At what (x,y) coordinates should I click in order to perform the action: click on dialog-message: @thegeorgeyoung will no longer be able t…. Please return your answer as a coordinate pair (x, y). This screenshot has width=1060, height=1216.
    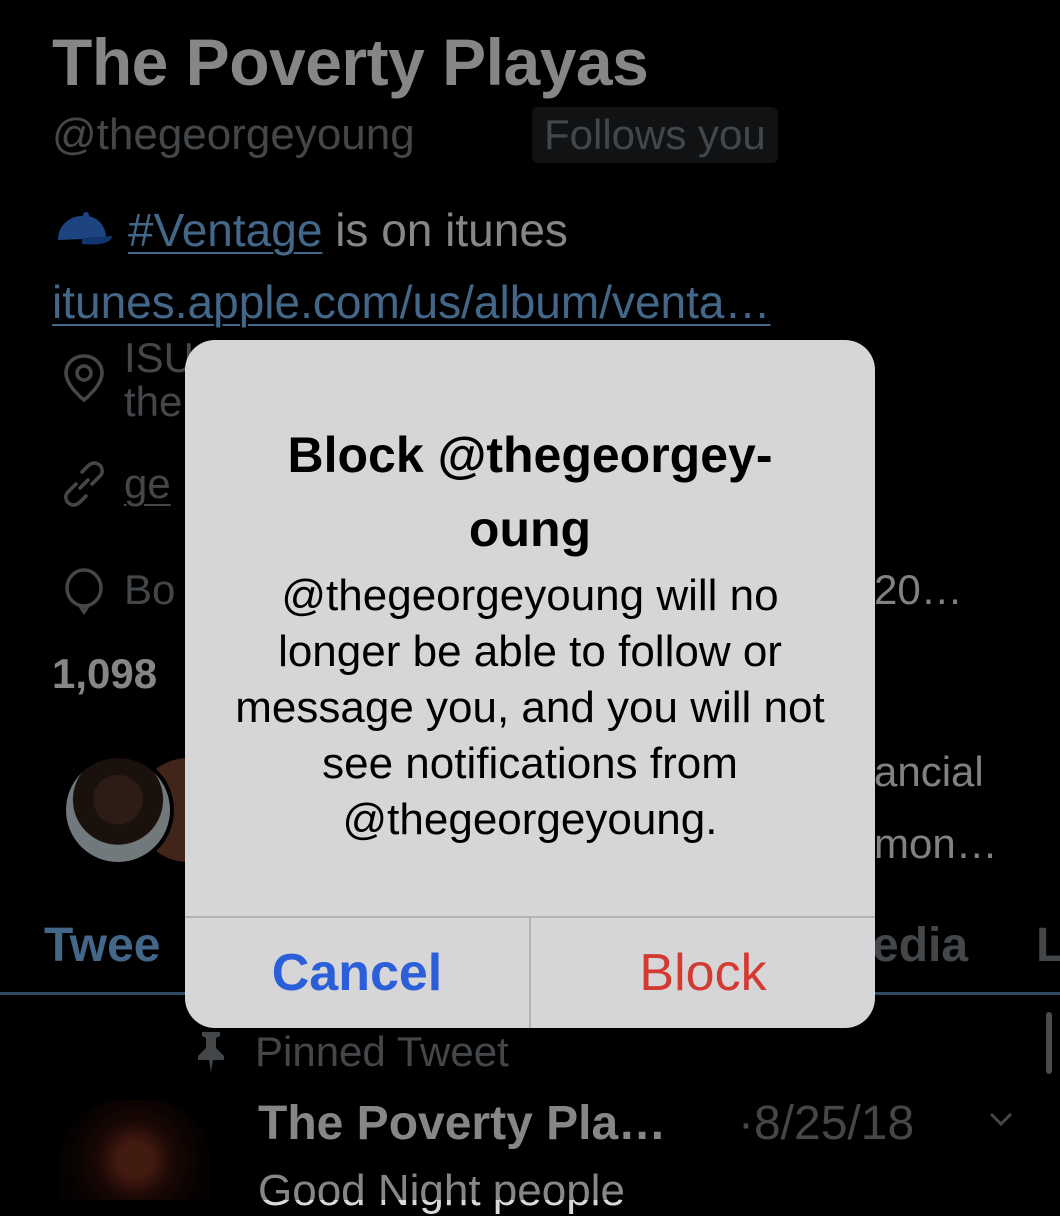
    Looking at the image, I should click on (530, 707).